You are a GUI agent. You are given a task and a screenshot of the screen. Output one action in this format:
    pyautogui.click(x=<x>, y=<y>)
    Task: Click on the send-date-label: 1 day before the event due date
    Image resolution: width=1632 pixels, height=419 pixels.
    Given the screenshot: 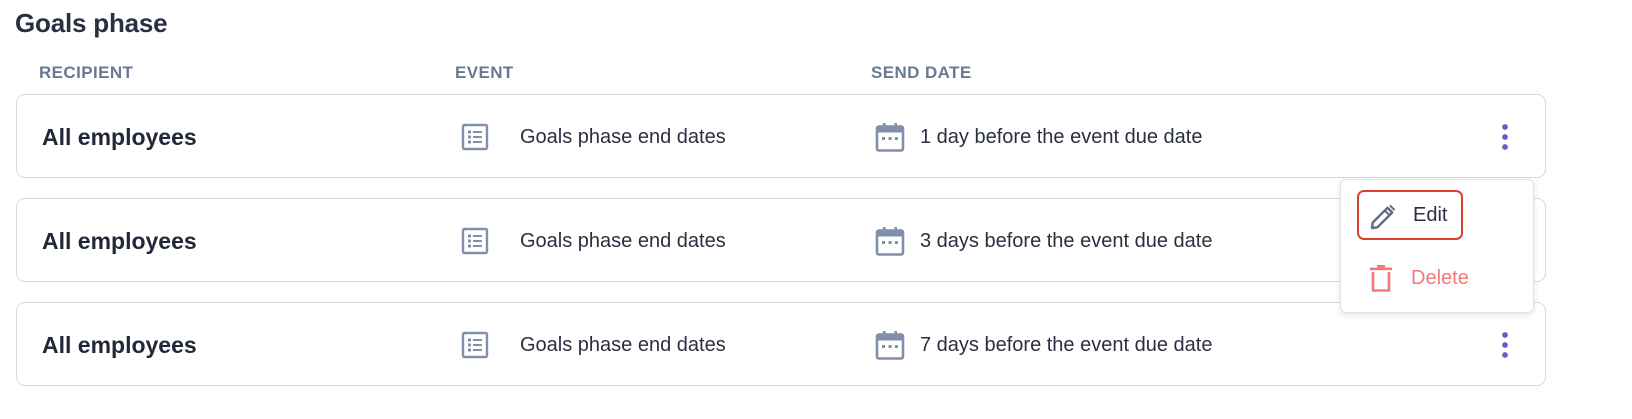 What is the action you would take?
    pyautogui.click(x=1061, y=137)
    